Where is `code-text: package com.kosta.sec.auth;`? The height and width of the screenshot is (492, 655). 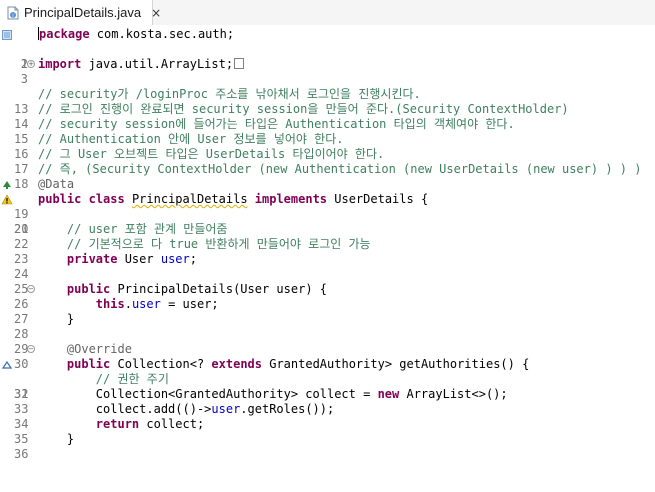 code-text: package com.kosta.sec.auth; is located at coordinates (136, 34).